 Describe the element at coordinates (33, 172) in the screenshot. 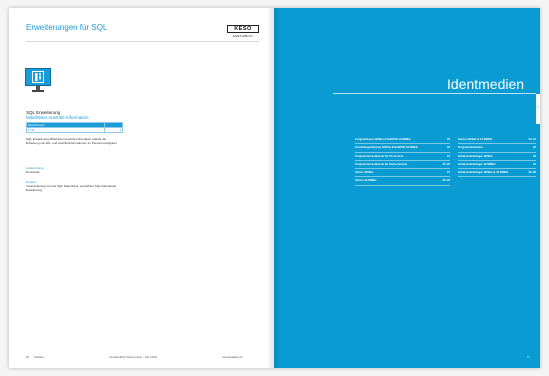

I see `delivery-value: Download` at that location.